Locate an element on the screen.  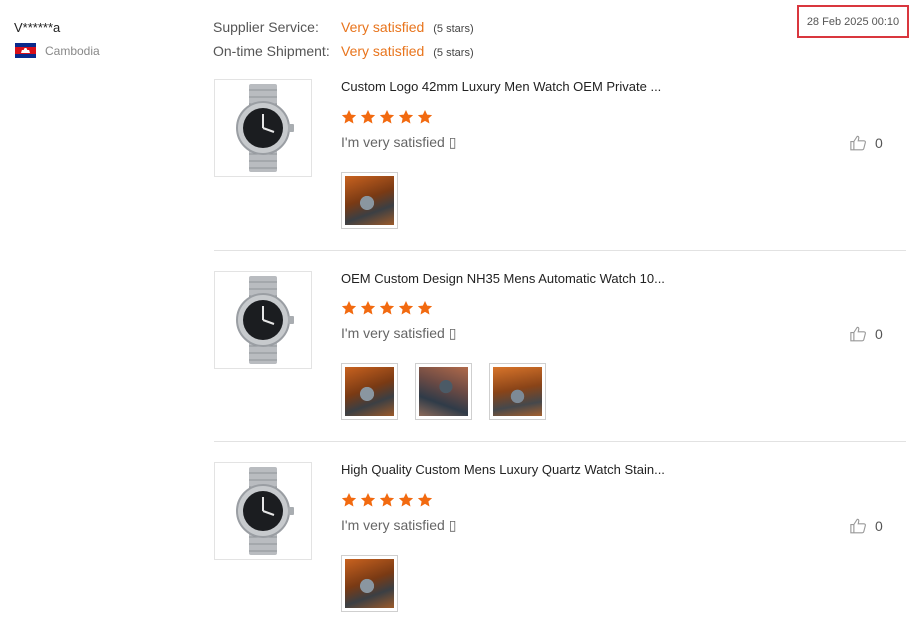
cambodia-flag-icon is located at coordinates (25, 50).